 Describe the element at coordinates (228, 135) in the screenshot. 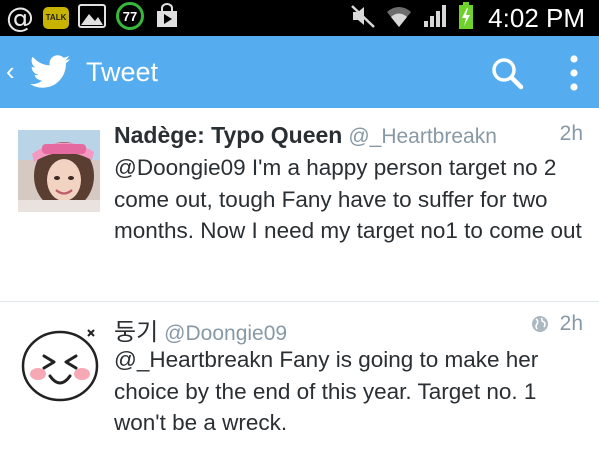

I see `display-name: Nadège: Typo Queen` at that location.